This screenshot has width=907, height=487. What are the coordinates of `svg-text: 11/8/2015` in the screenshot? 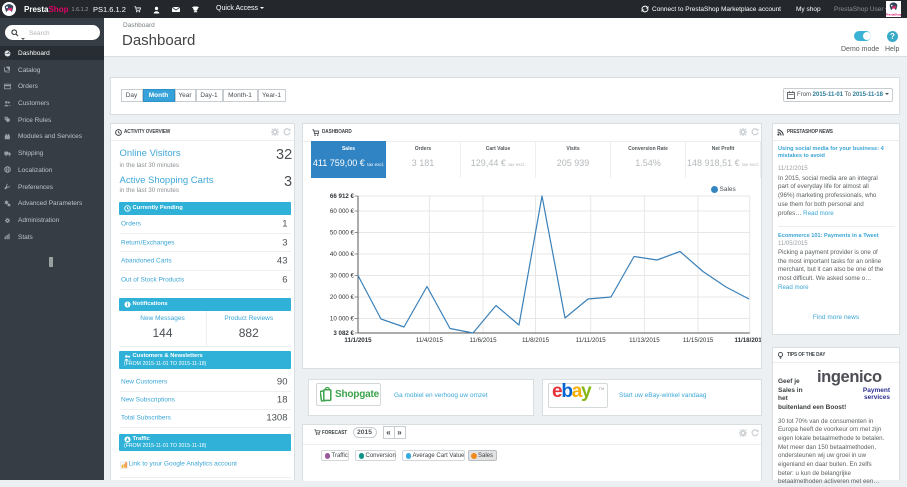 It's located at (536, 340).